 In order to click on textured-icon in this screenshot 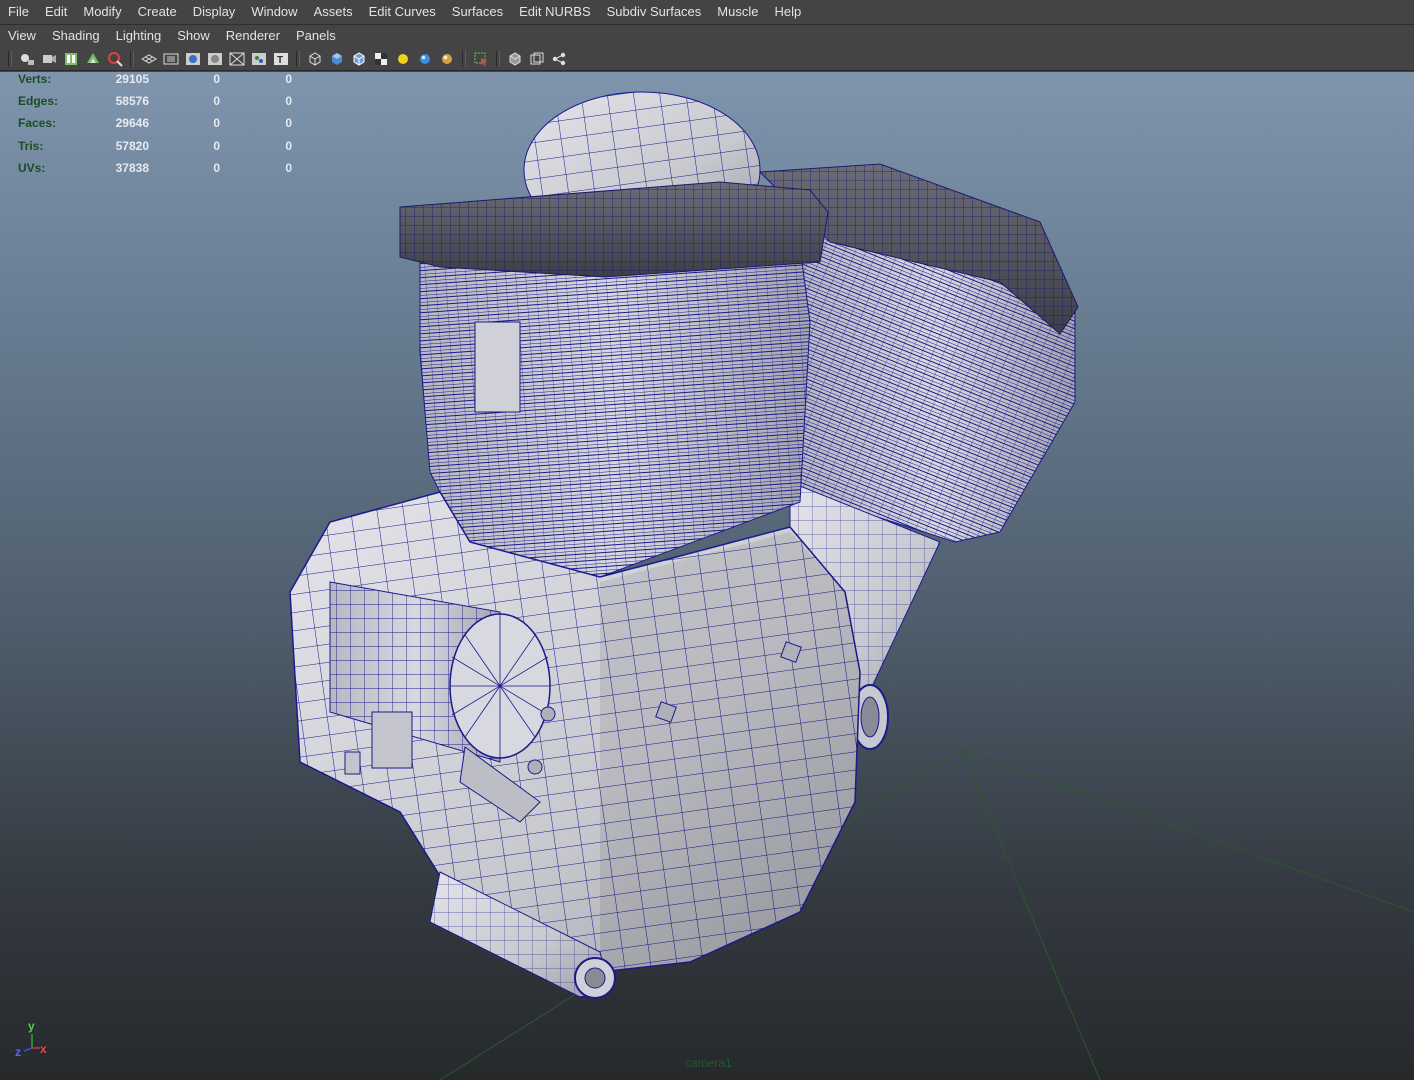, I will do `click(381, 59)`.